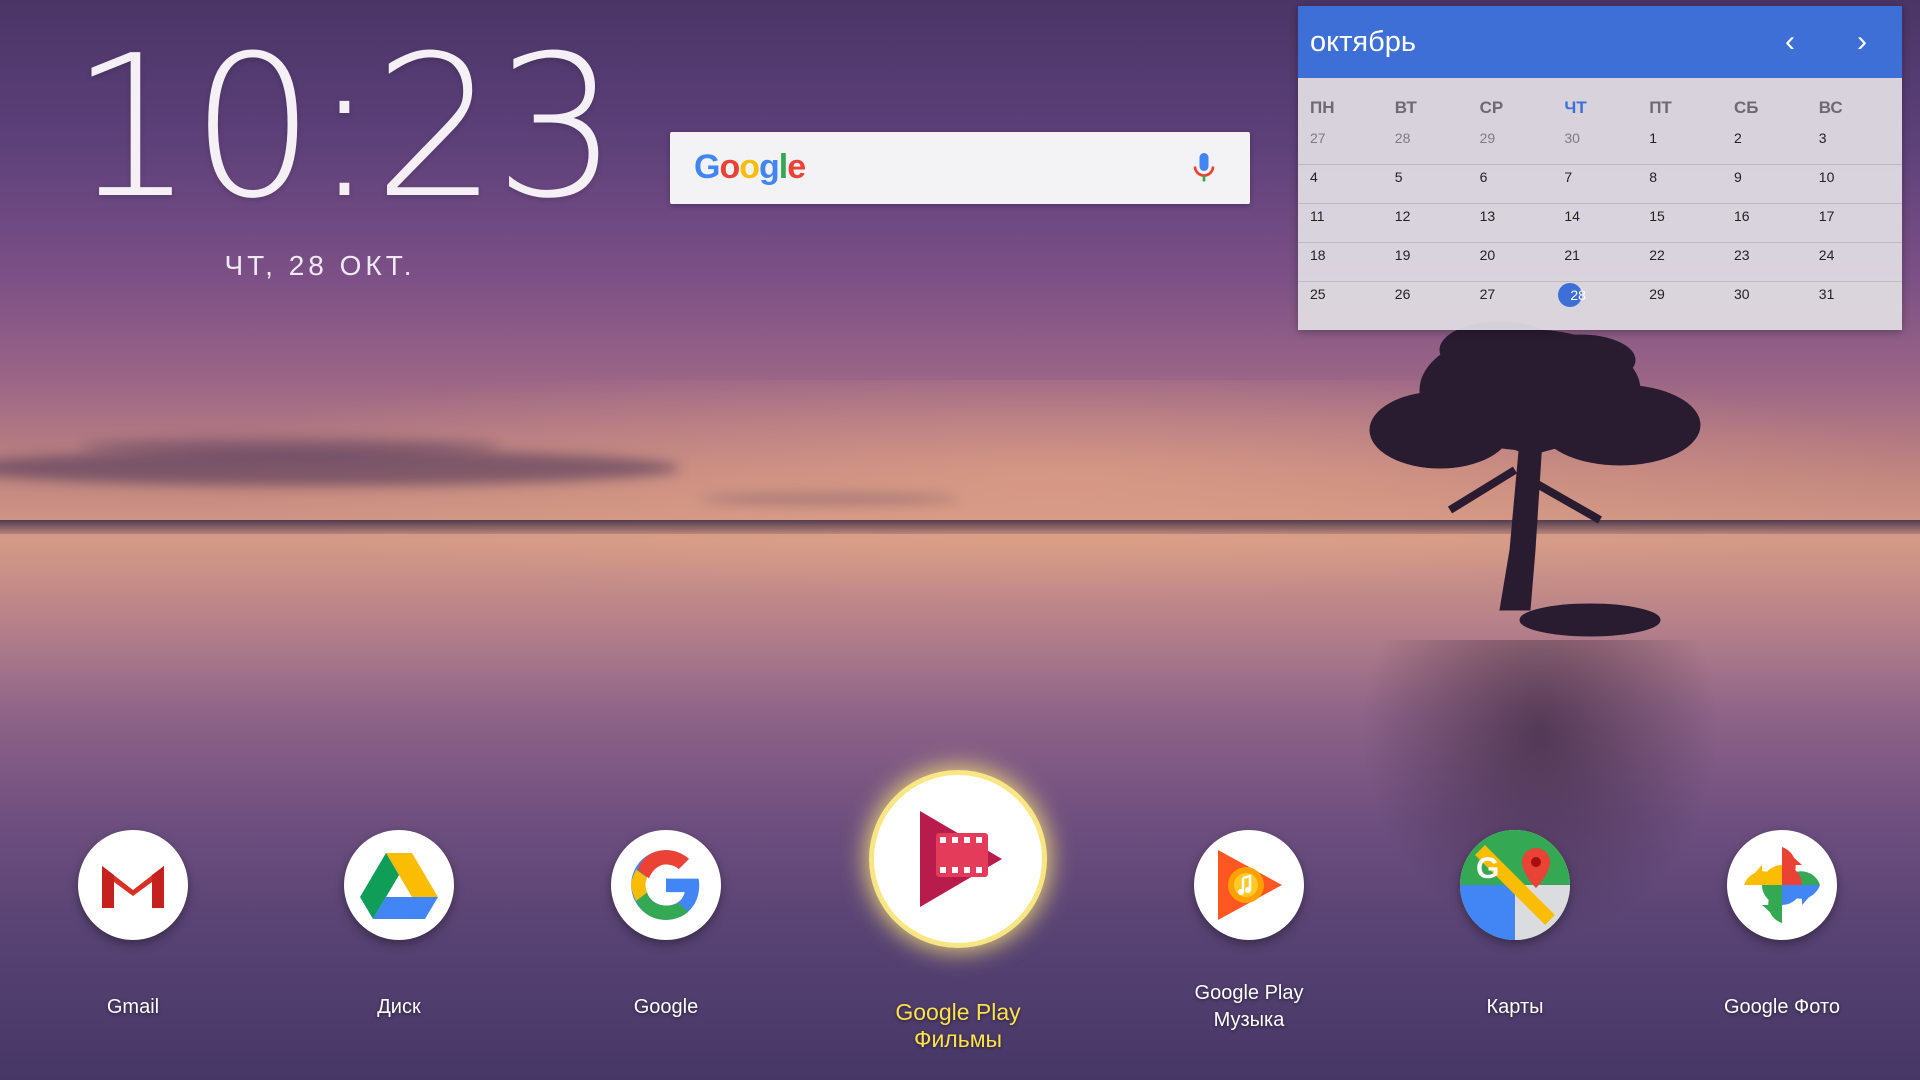 Image resolution: width=1920 pixels, height=1080 pixels. Describe the element at coordinates (1425, 216) in the screenshot. I see `calendar-day: 12` at that location.